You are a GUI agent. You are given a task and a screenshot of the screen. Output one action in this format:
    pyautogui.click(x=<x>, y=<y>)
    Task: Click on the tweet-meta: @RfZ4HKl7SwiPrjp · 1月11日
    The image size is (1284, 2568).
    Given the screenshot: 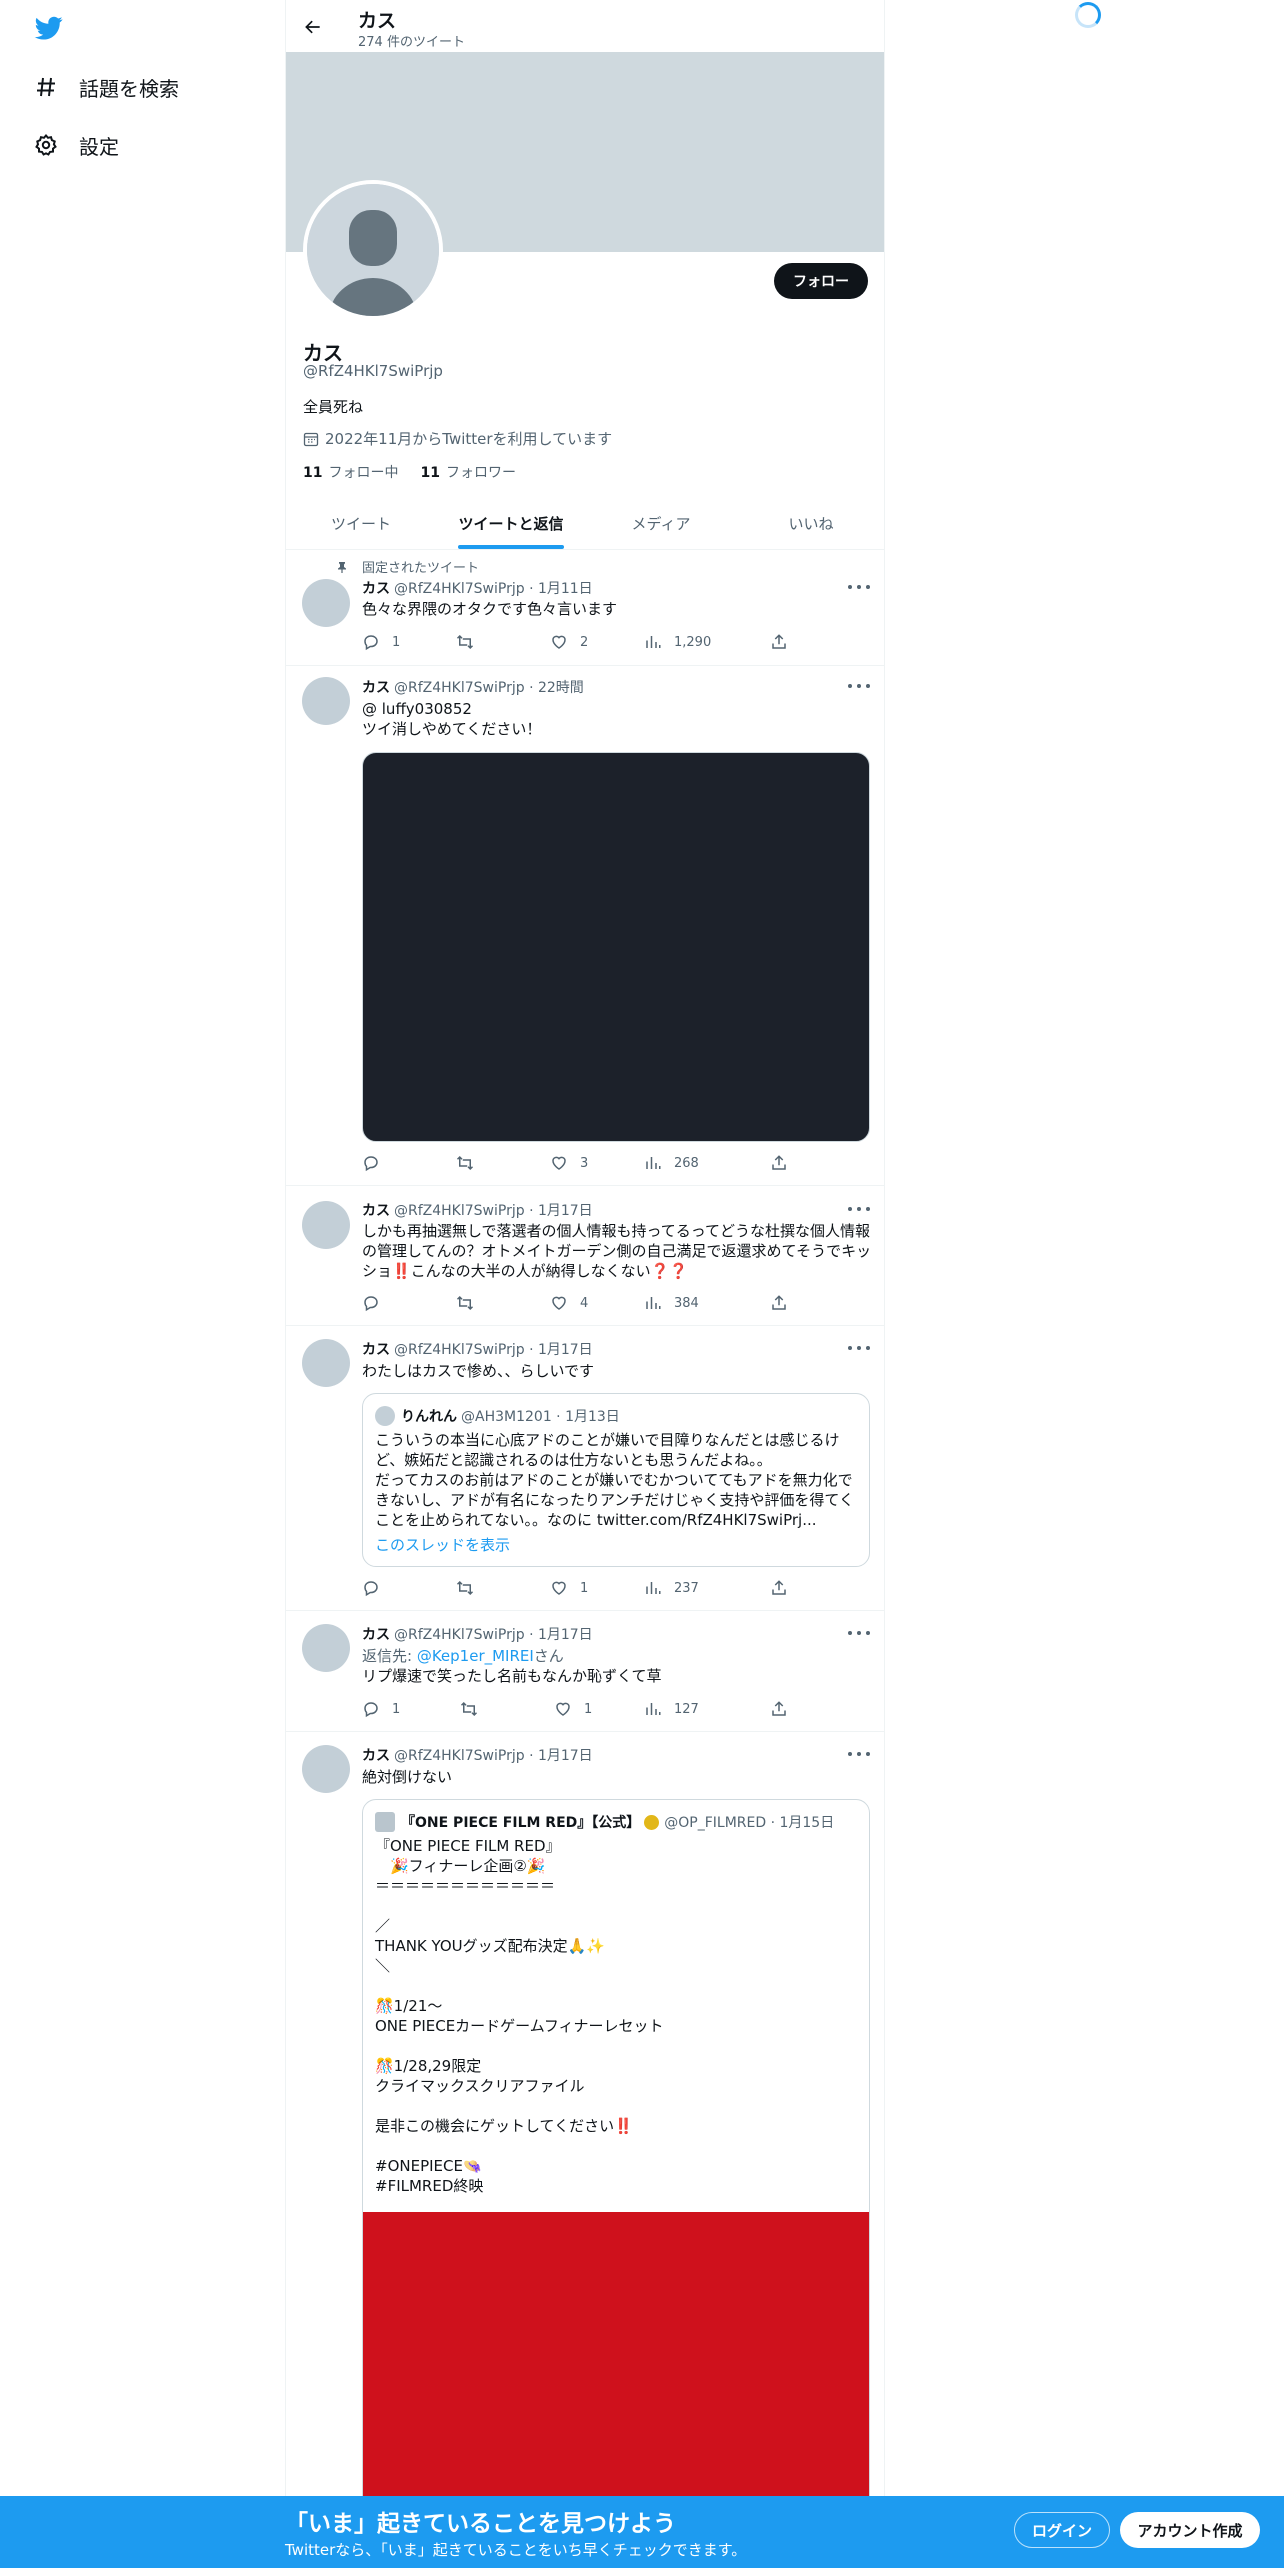 What is the action you would take?
    pyautogui.click(x=493, y=589)
    